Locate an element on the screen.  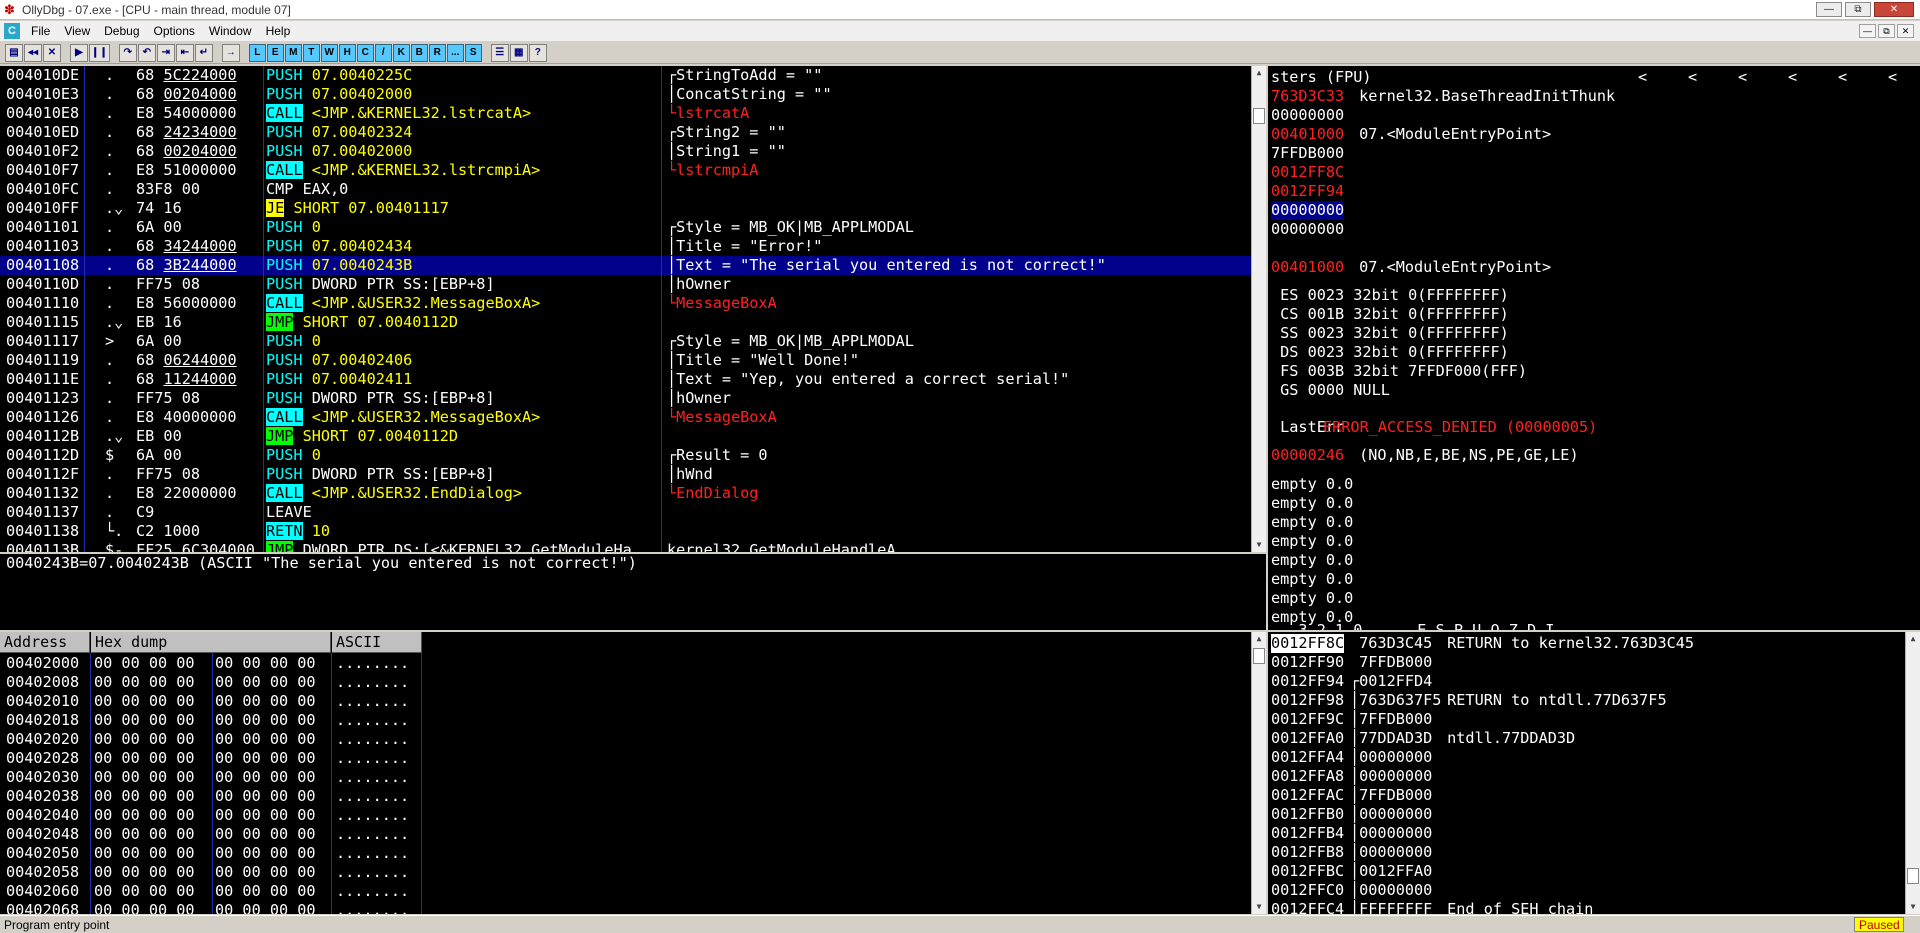
dump-header-hexdump: Hex dump is located at coordinates (211, 642).